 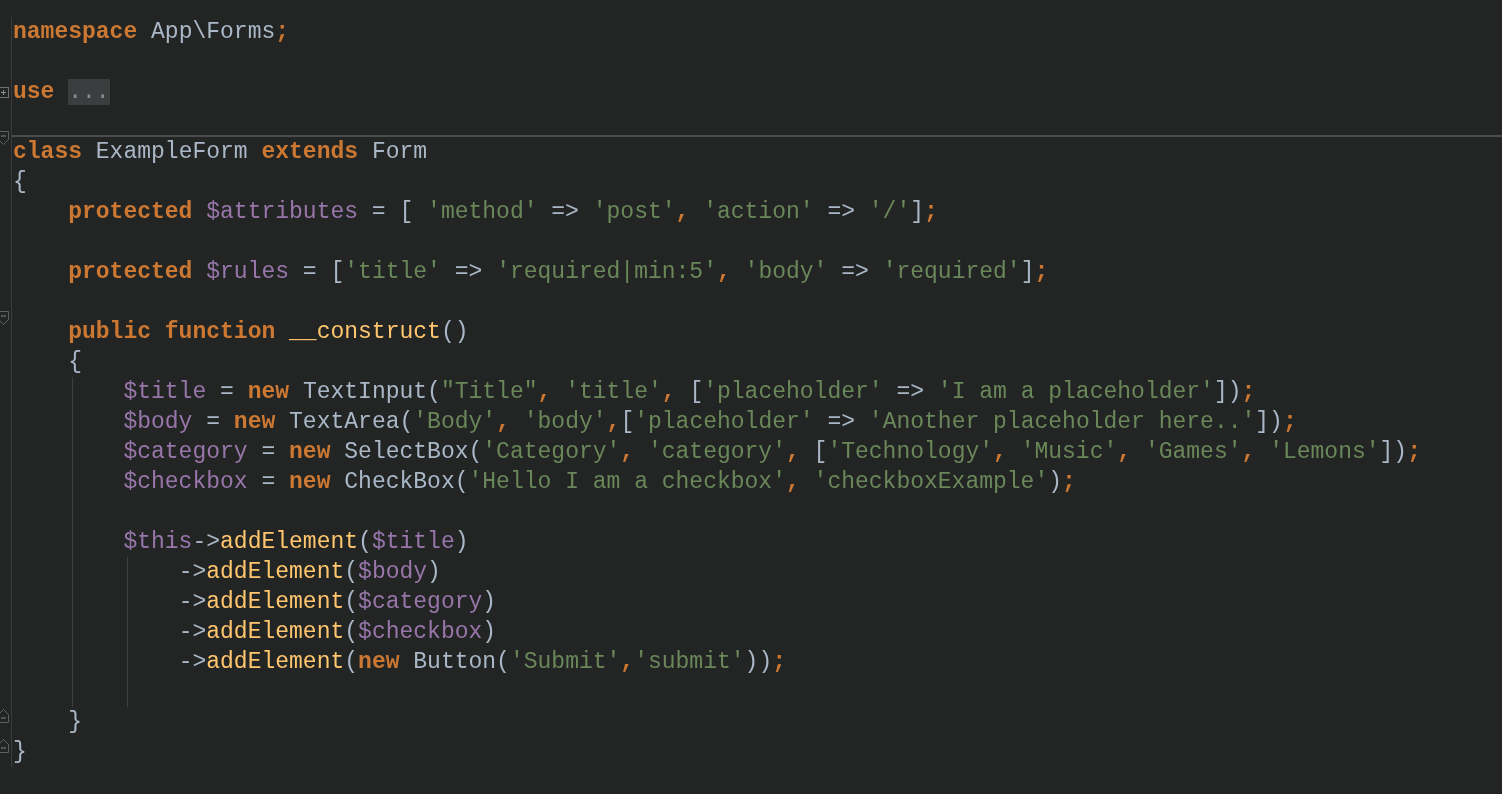 I want to click on code-line: ->addElement($body), so click(x=309, y=572).